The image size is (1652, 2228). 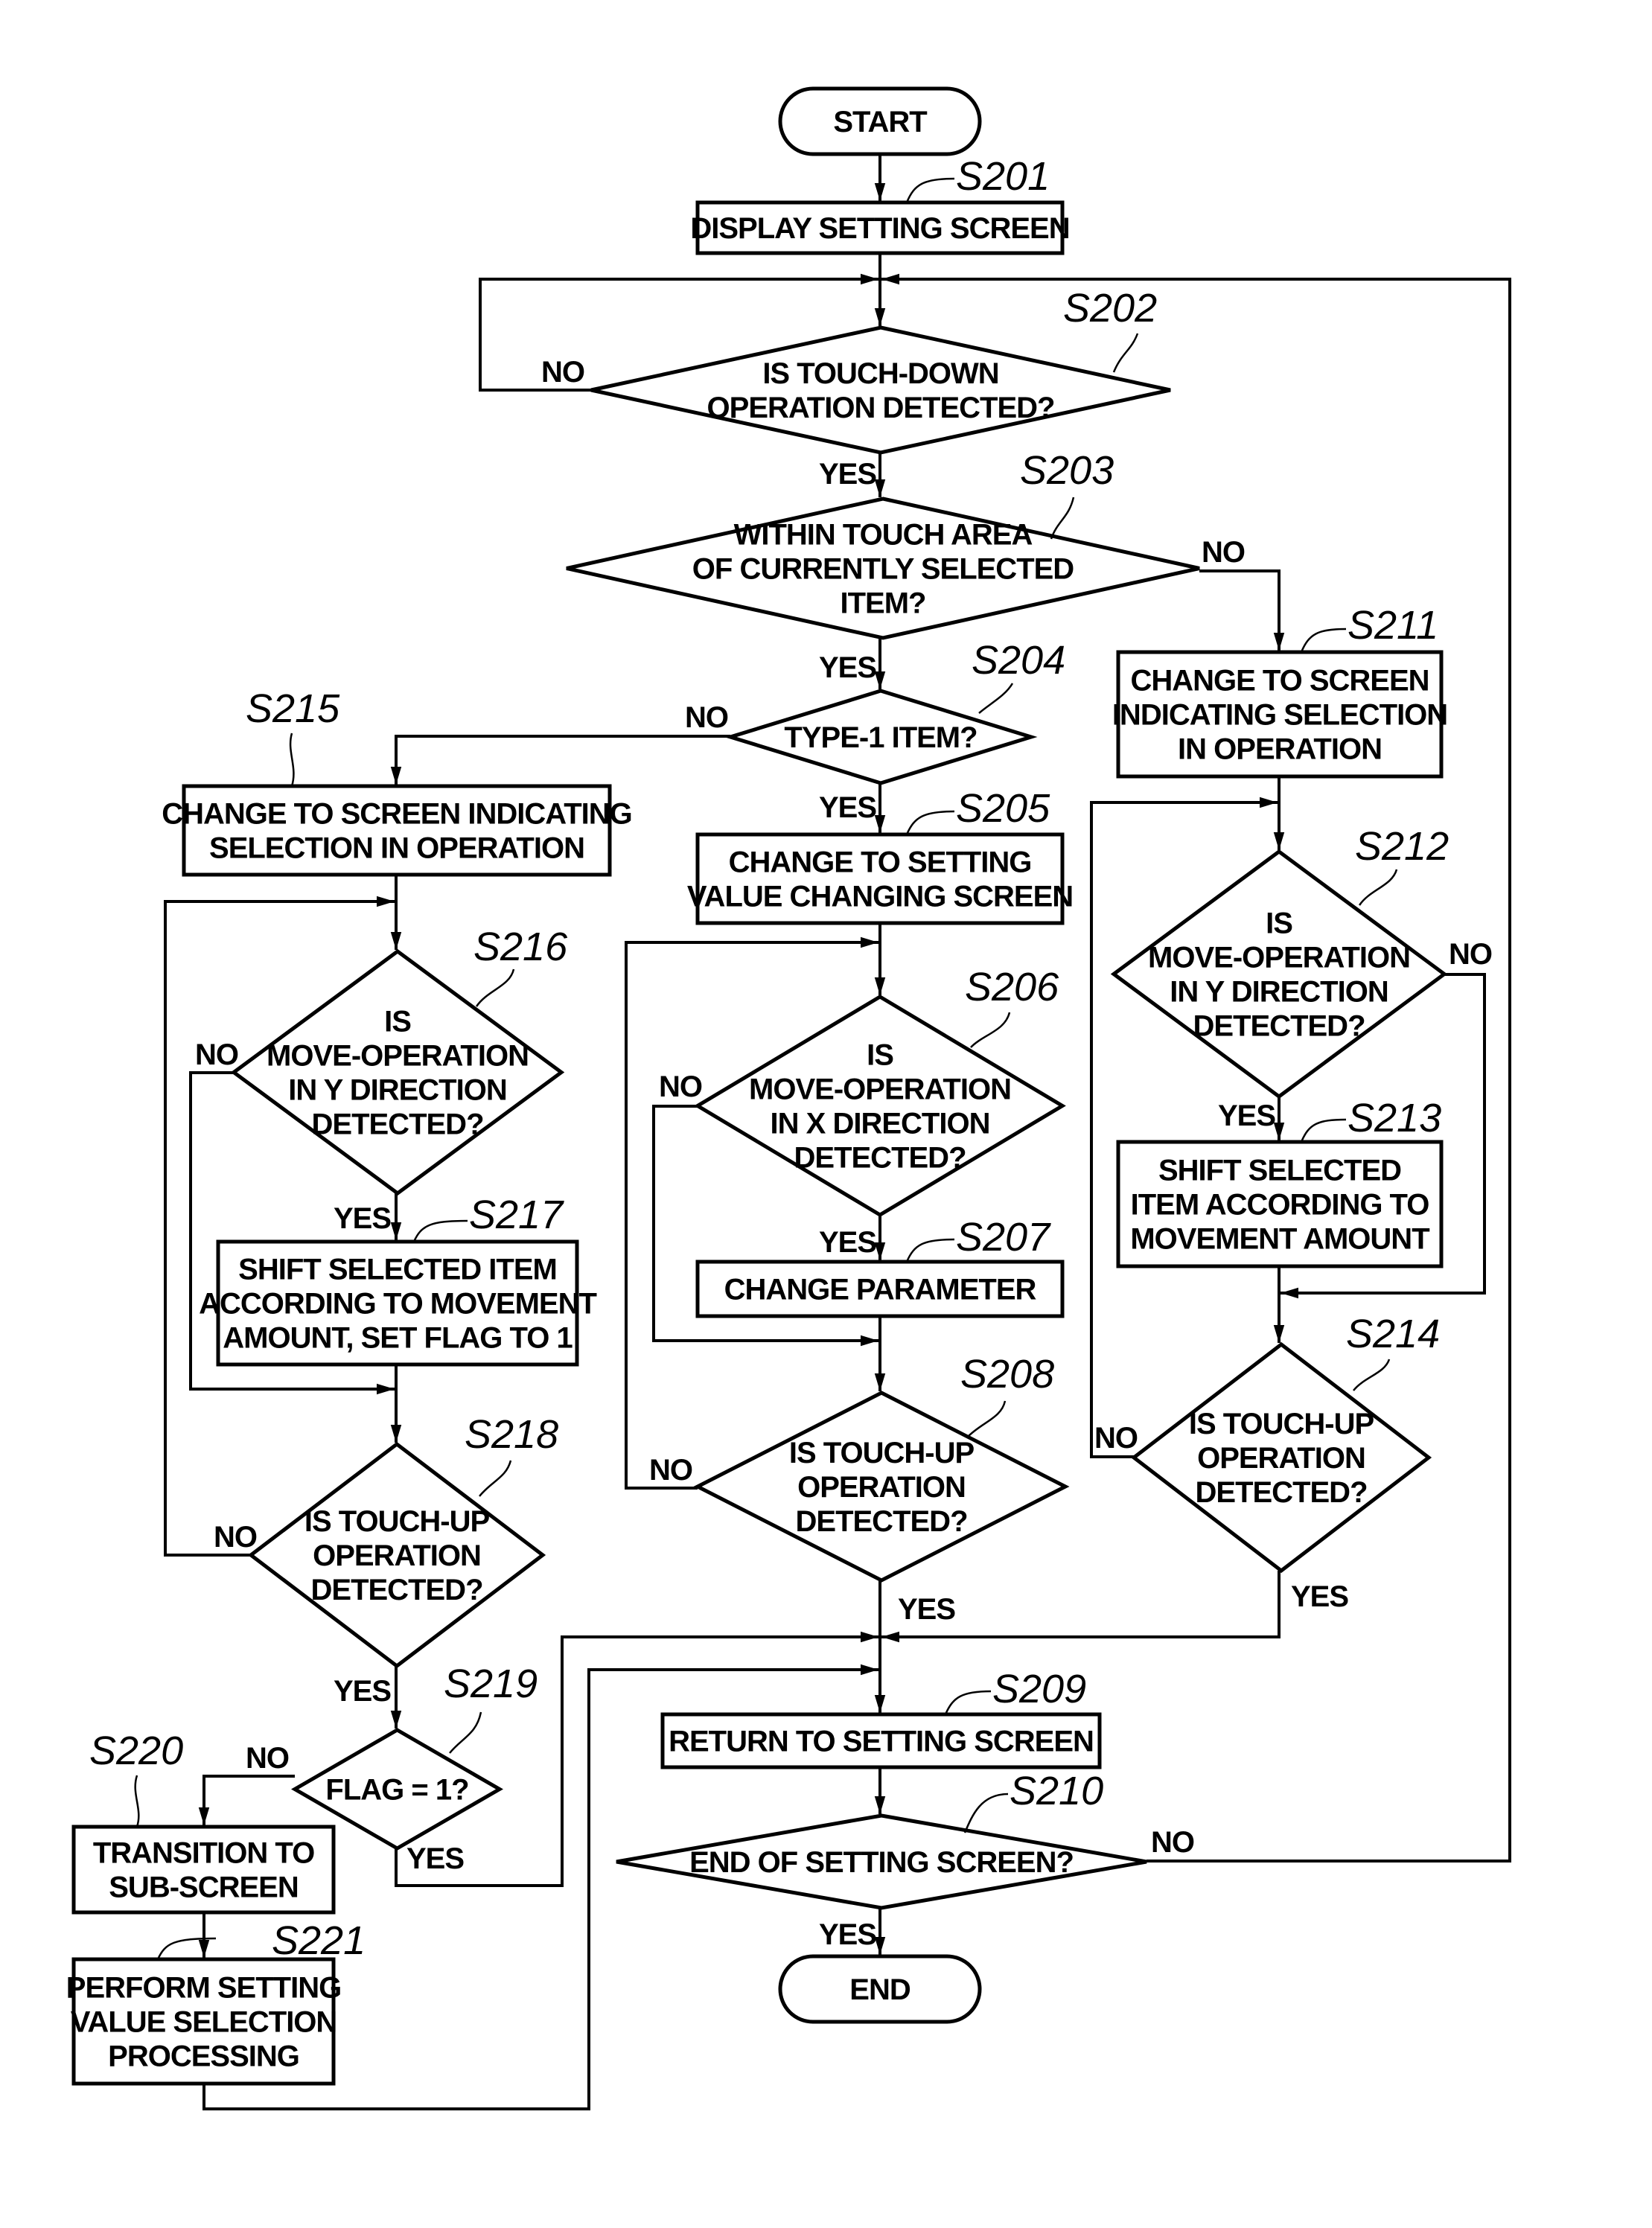 I want to click on process-s213-text-line: ITEM ACCORDING TO, so click(x=1280, y=1205).